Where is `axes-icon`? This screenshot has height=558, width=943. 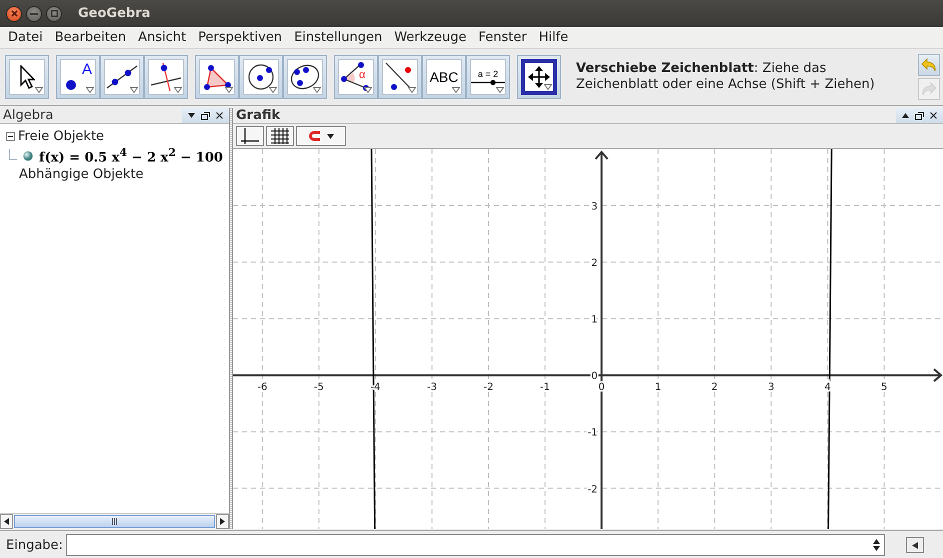 axes-icon is located at coordinates (250, 136).